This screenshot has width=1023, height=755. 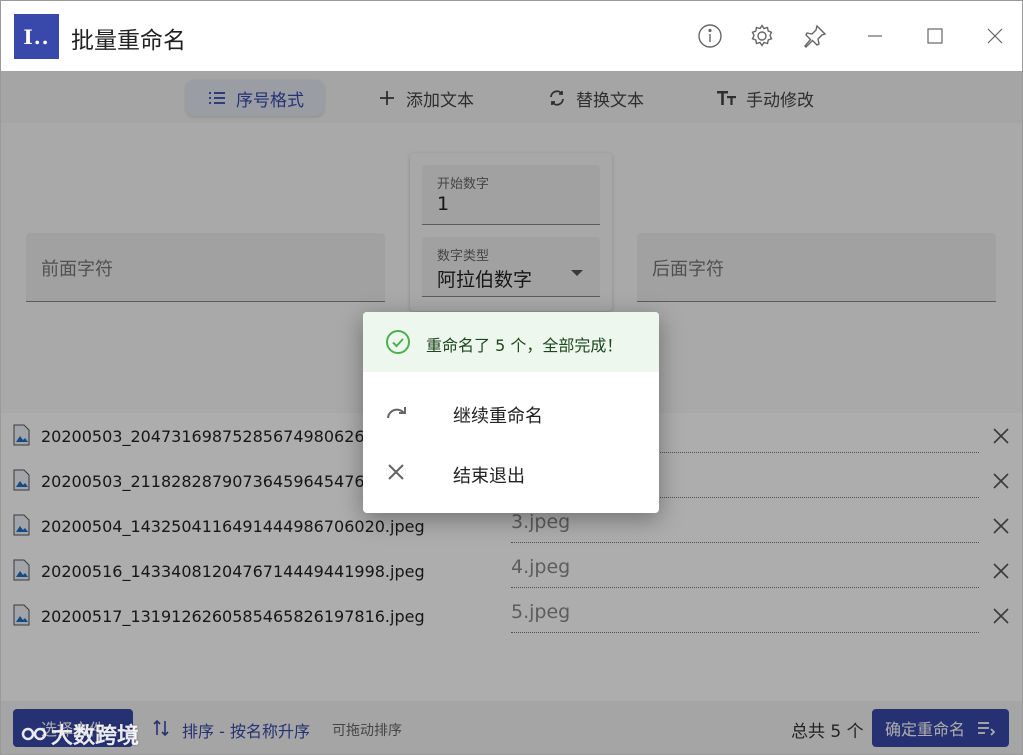 What do you see at coordinates (36, 36) in the screenshot?
I see `app-logo: I..` at bounding box center [36, 36].